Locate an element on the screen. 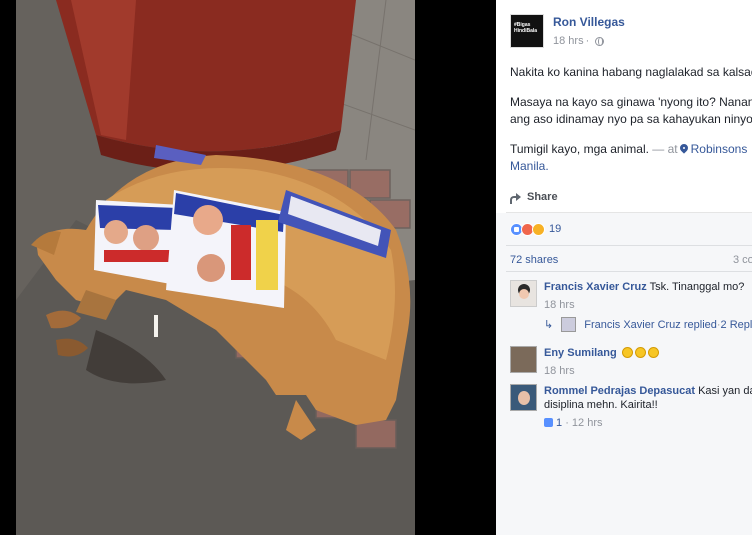 This screenshot has height=535, width=752. comment-text-line-2: disiplina mehn. Kairita!! is located at coordinates (601, 405).